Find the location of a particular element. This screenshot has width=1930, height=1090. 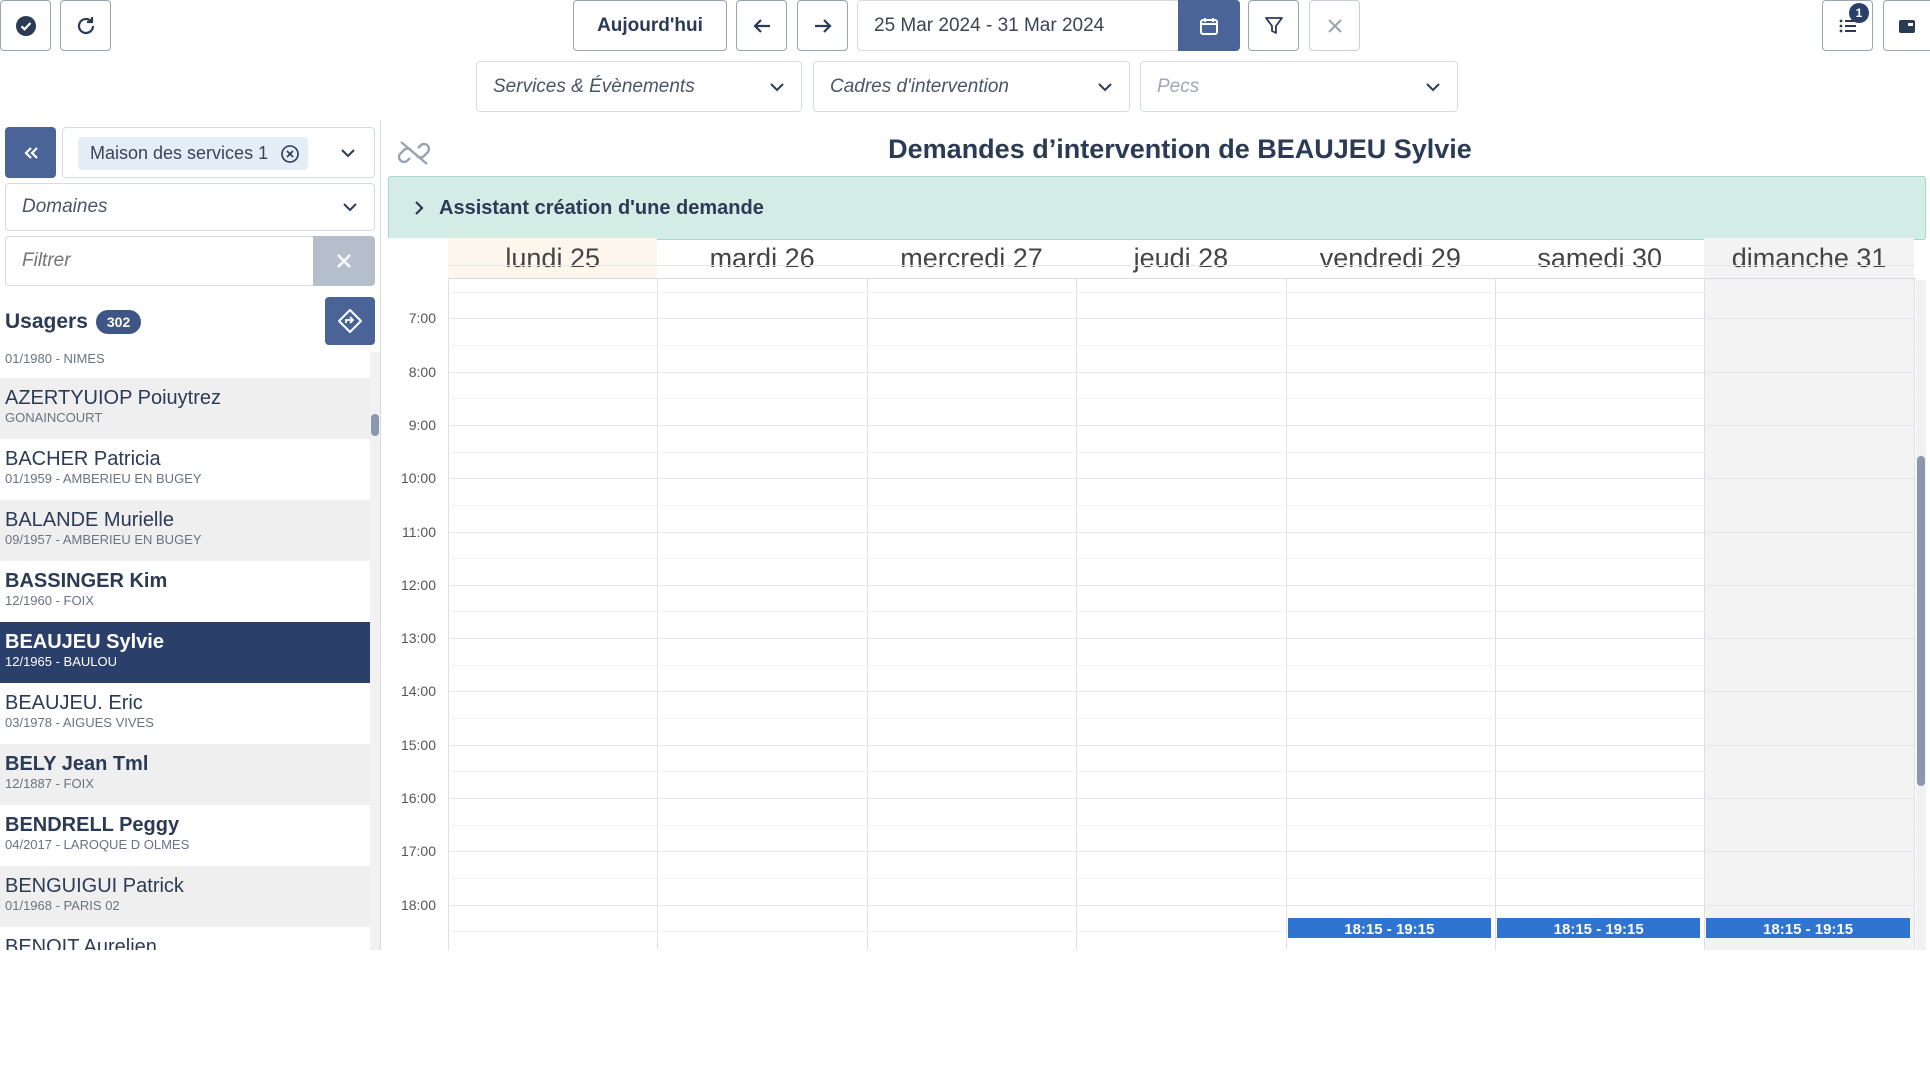

pecs-select: Pecs is located at coordinates (1299, 86).